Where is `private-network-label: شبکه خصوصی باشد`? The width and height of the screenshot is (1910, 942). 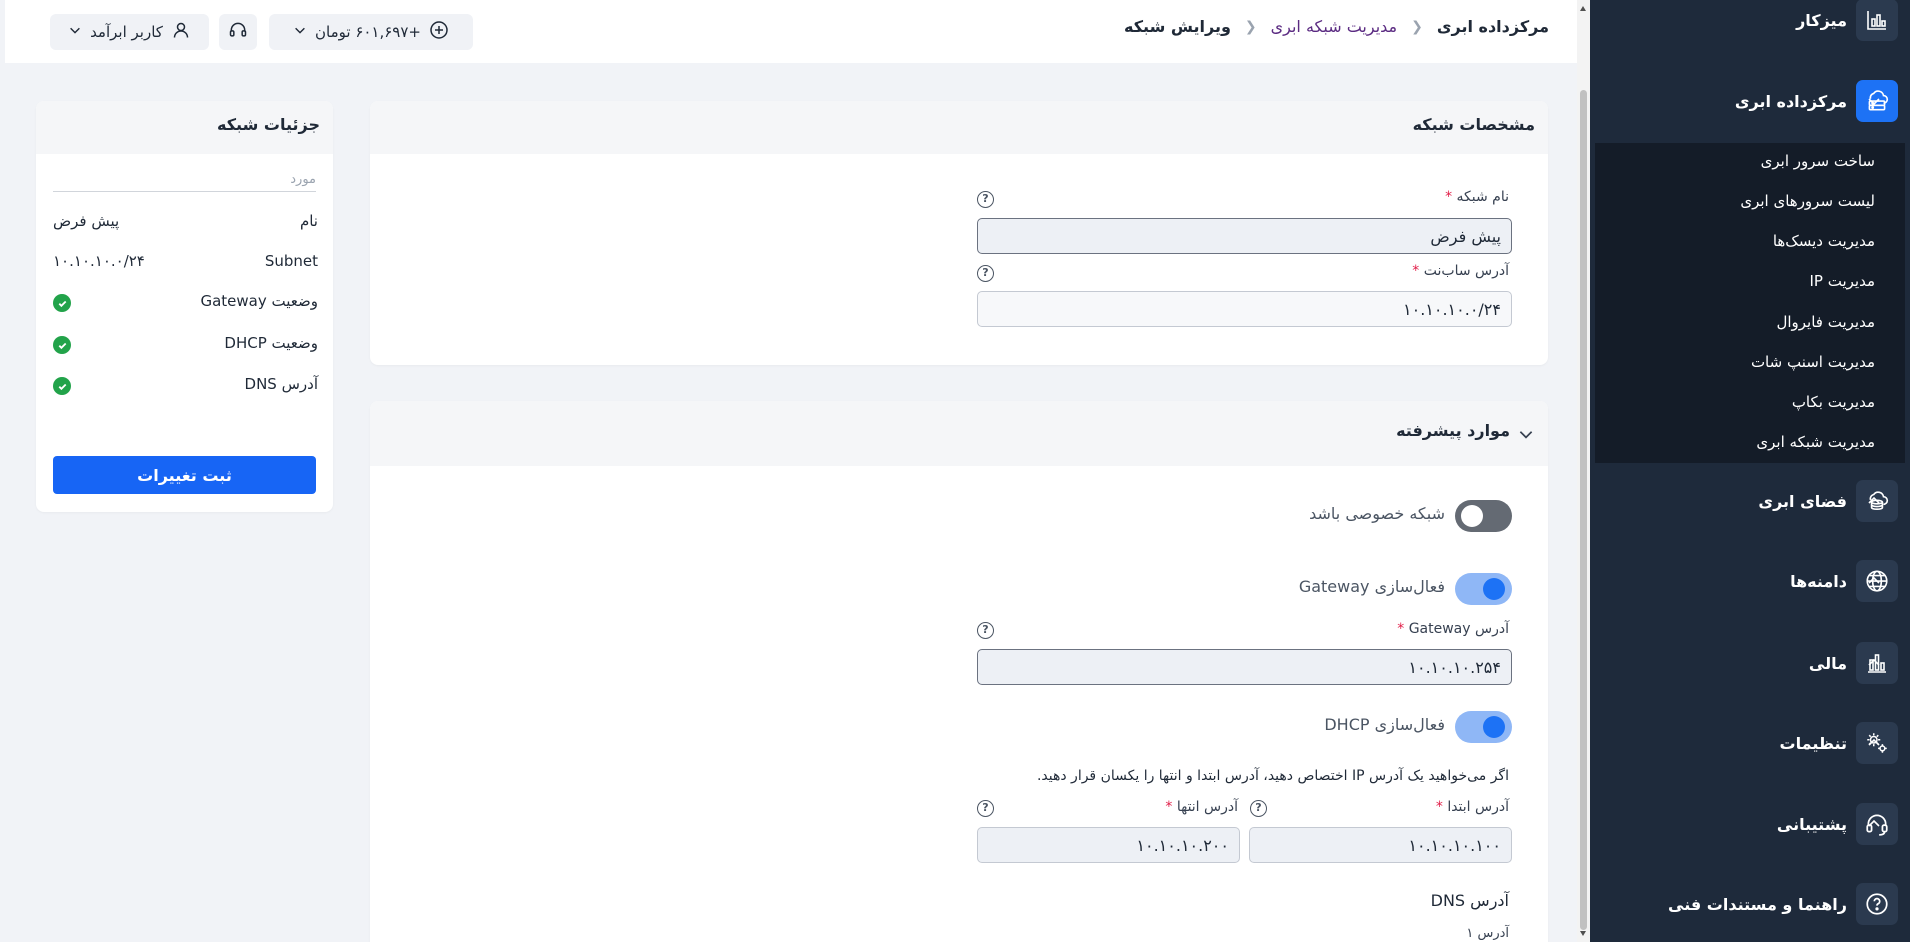 private-network-label: شبکه خصوصی باشد is located at coordinates (1377, 513).